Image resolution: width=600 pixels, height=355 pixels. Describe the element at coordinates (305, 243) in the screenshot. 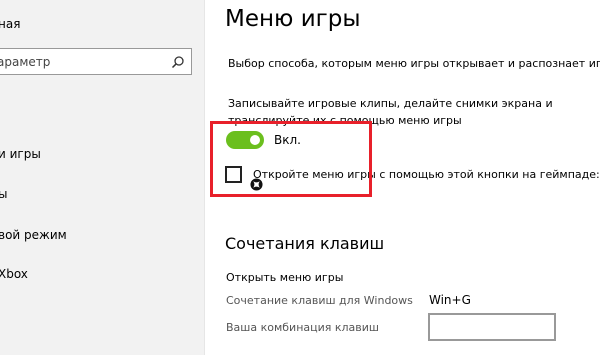

I see `shortcuts-heading: Сочетания клавиш` at that location.